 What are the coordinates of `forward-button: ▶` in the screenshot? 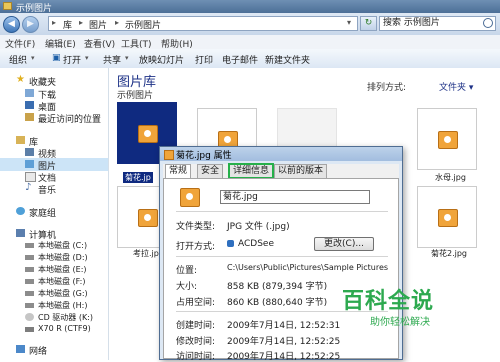 It's located at (30, 24).